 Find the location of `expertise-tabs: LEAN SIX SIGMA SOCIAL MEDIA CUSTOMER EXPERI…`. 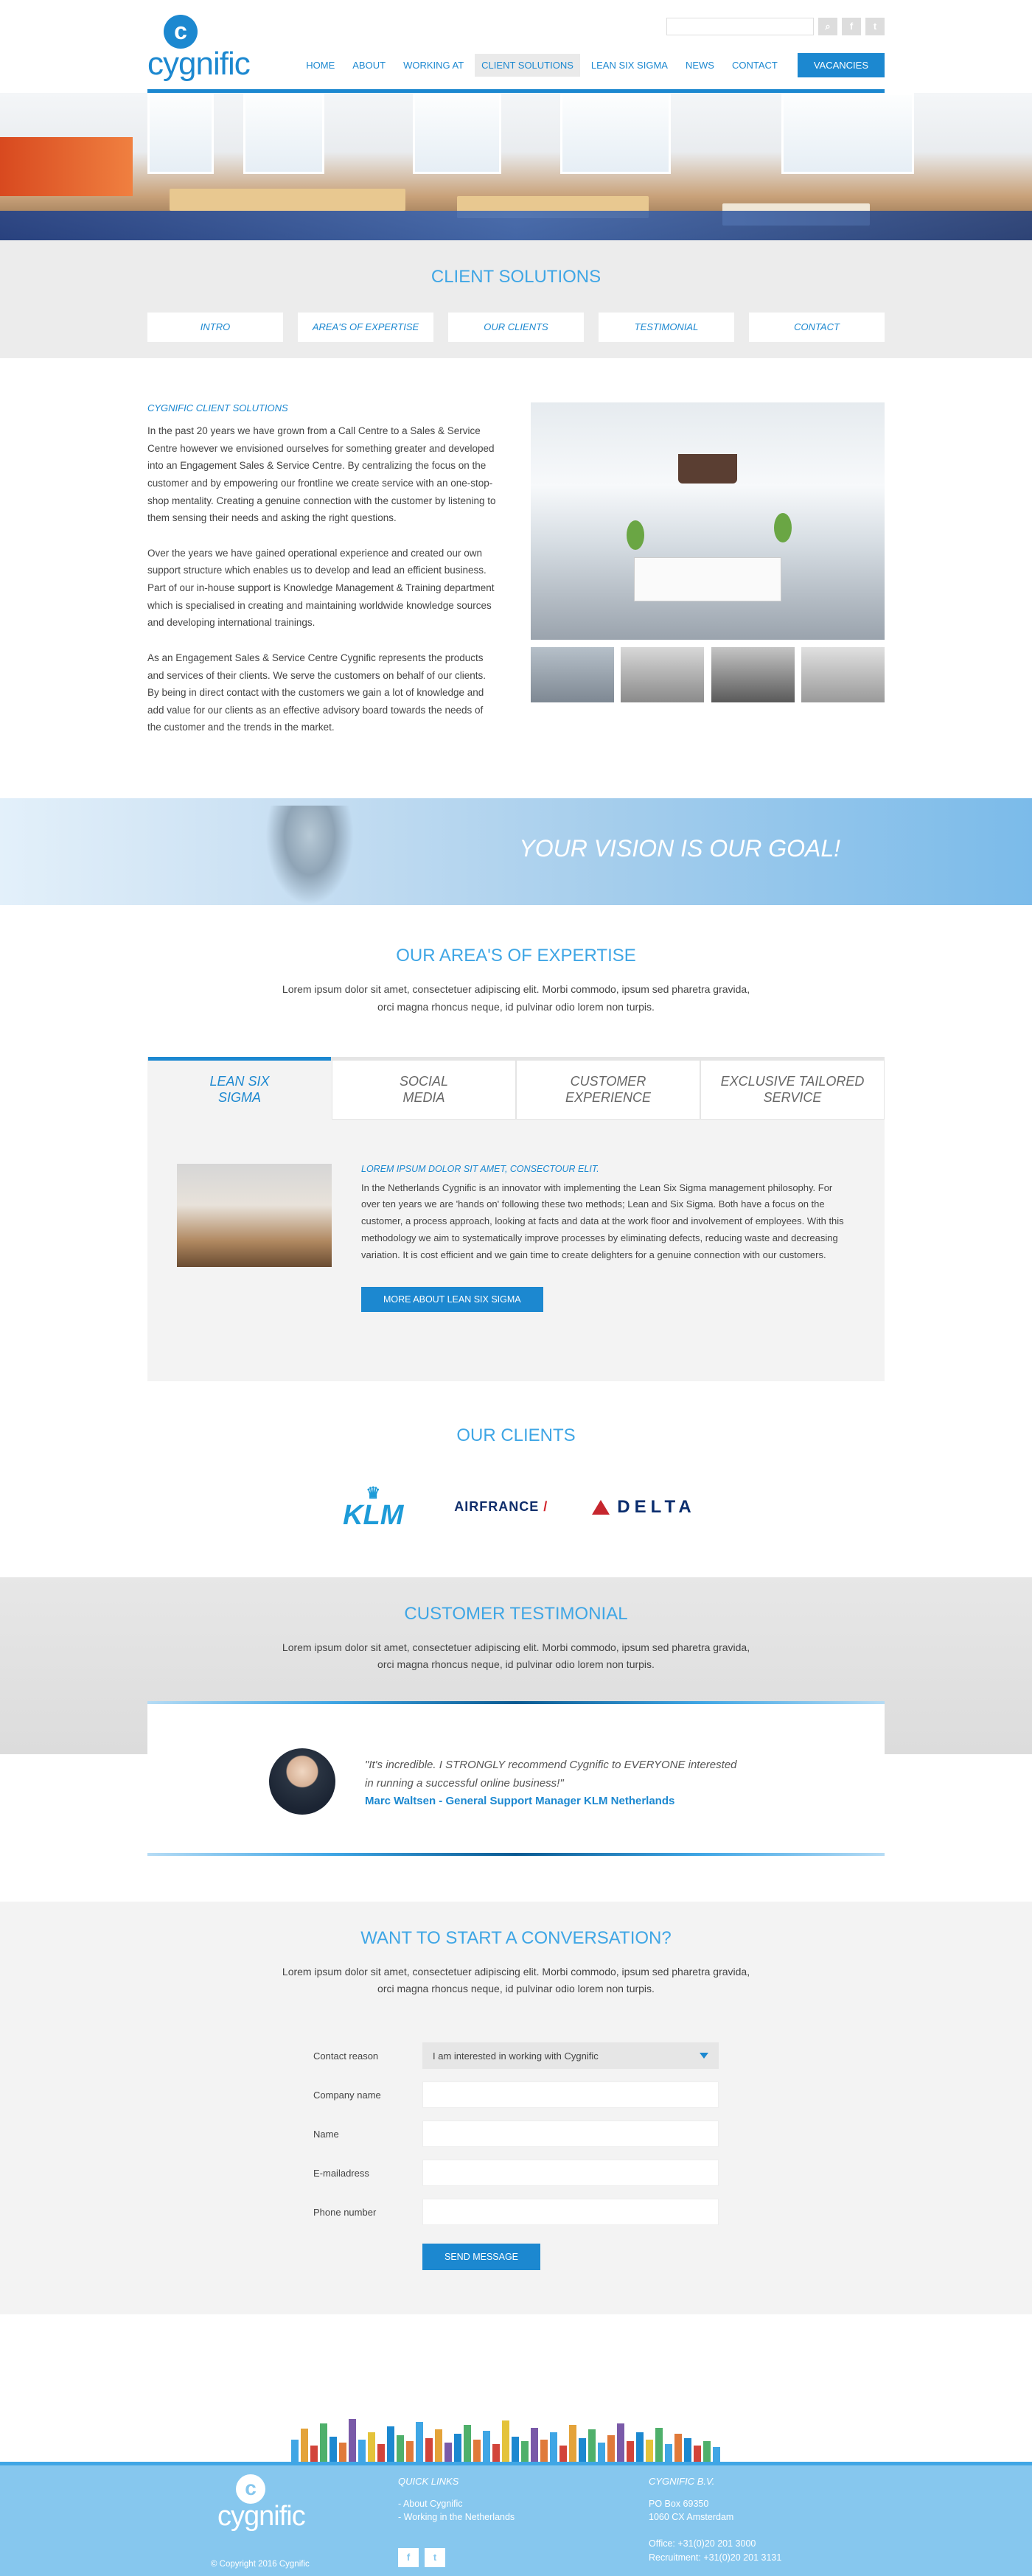

expertise-tabs: LEAN SIX SIGMA SOCIAL MEDIA CUSTOMER EXPERI… is located at coordinates (516, 1088).